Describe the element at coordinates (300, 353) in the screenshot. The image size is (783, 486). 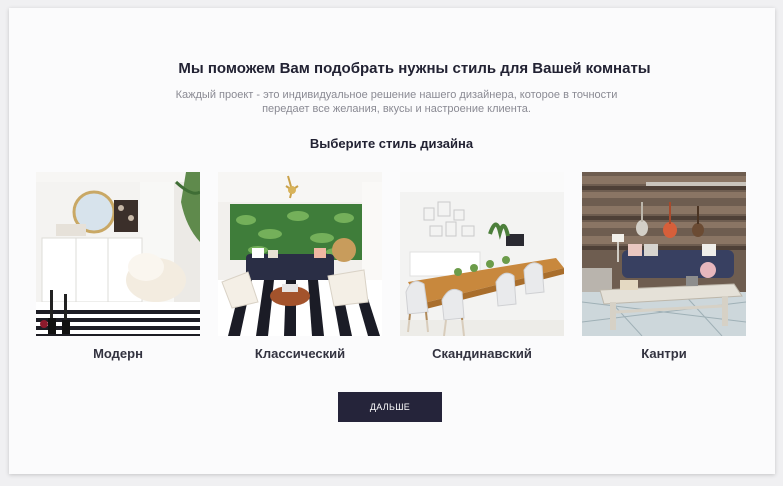
I see `style-label-classic: Классический` at that location.